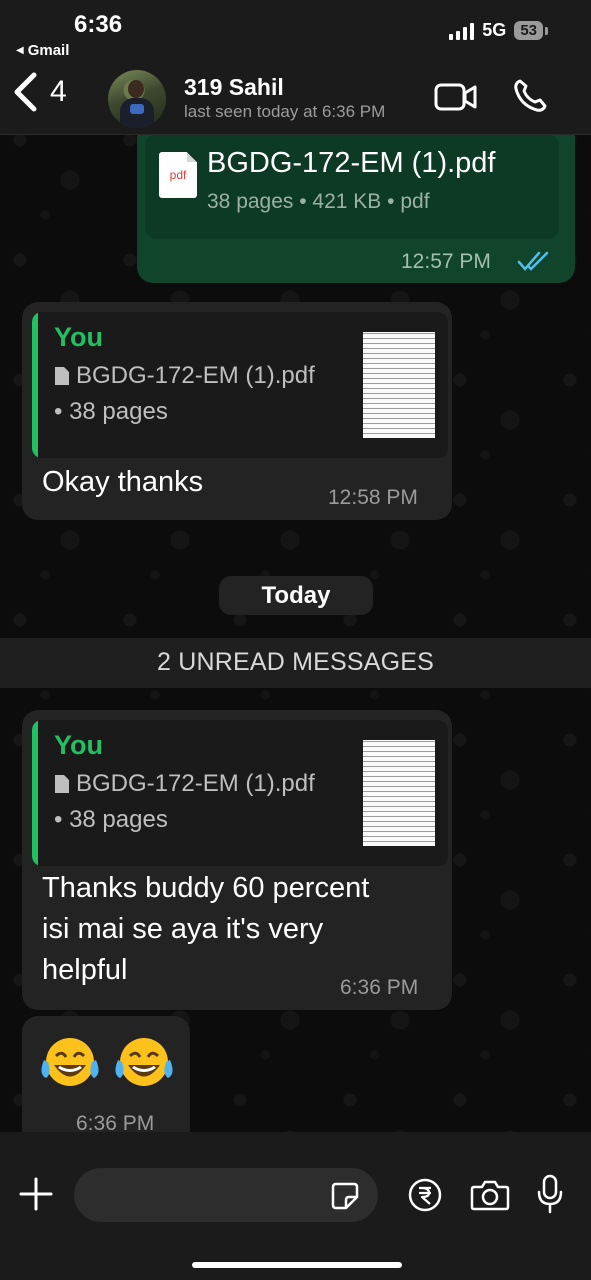 The width and height of the screenshot is (591, 1280). I want to click on sticker-icon, so click(345, 1196).